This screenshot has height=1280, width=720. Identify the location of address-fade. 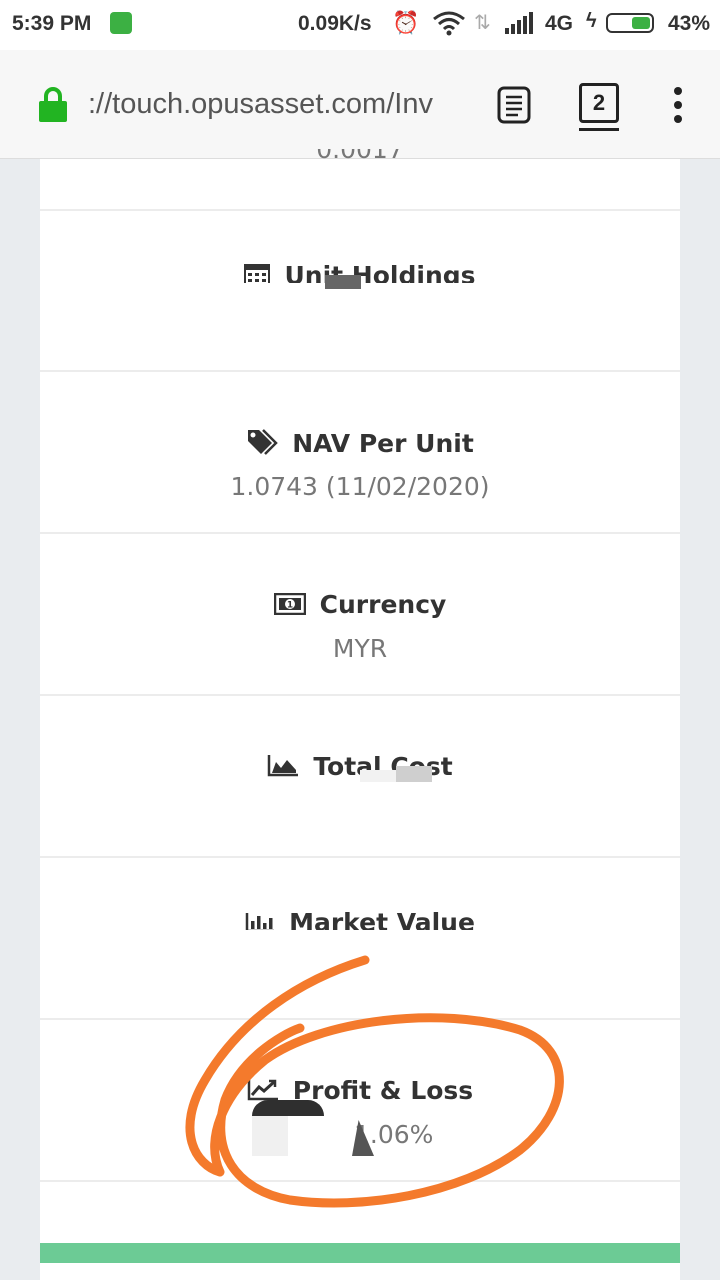
(455, 107).